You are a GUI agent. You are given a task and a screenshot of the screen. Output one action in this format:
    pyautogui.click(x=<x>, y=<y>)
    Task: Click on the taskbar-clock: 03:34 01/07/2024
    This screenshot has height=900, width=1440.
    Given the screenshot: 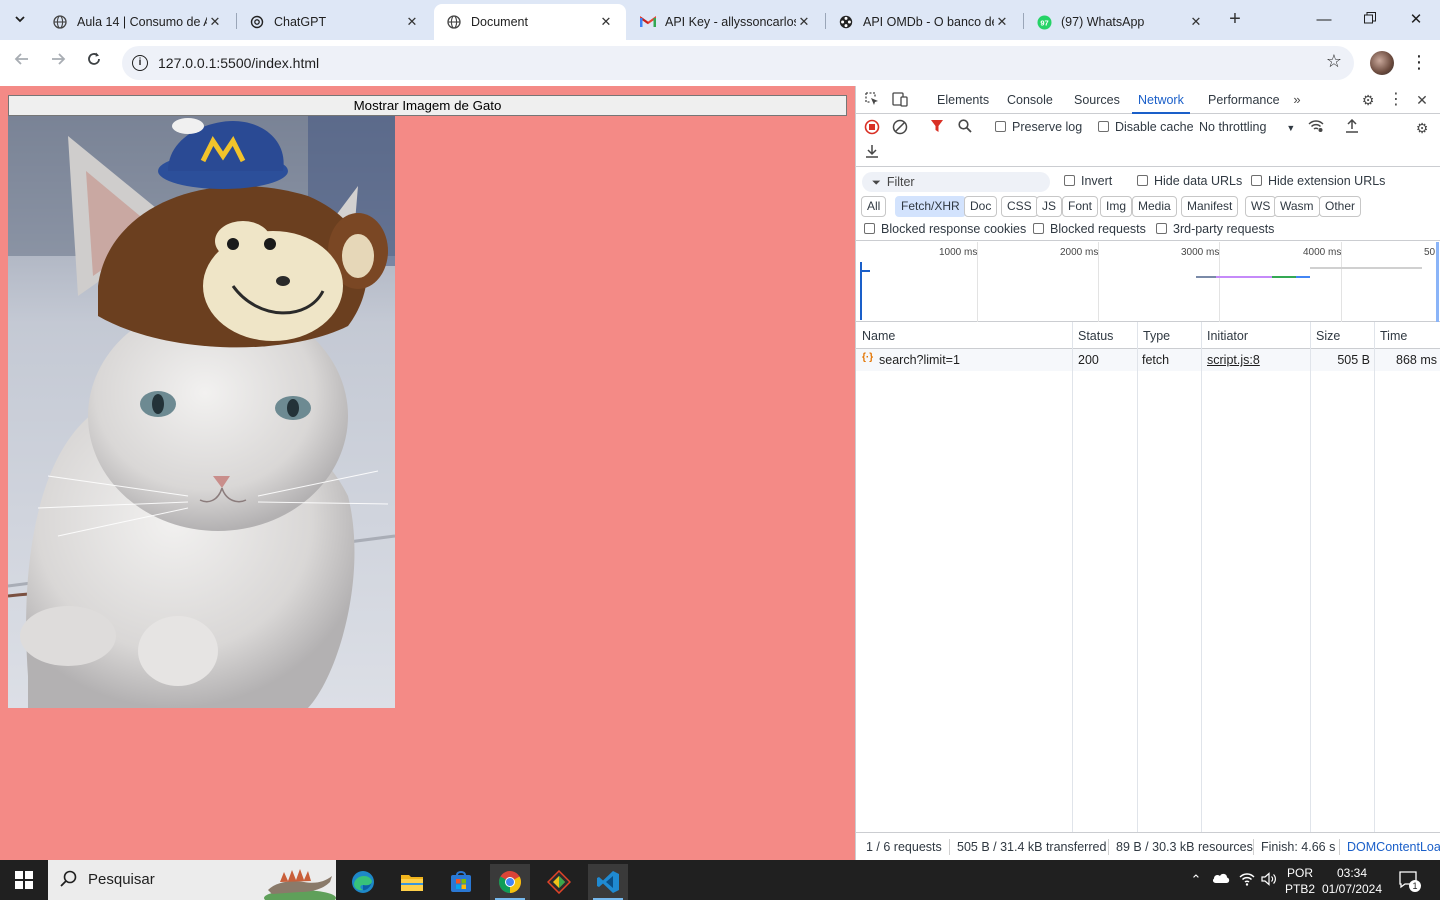 What is the action you would take?
    pyautogui.click(x=1352, y=880)
    